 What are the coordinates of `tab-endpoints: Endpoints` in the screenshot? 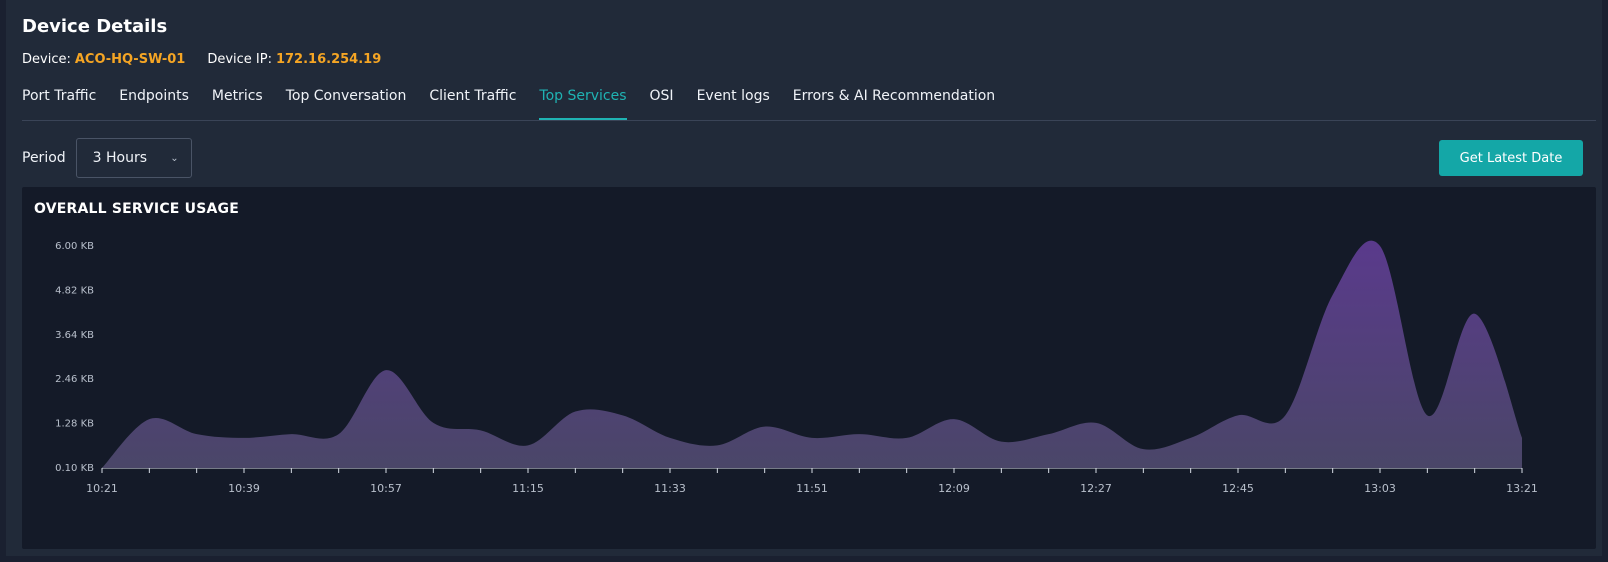 It's located at (154, 104).